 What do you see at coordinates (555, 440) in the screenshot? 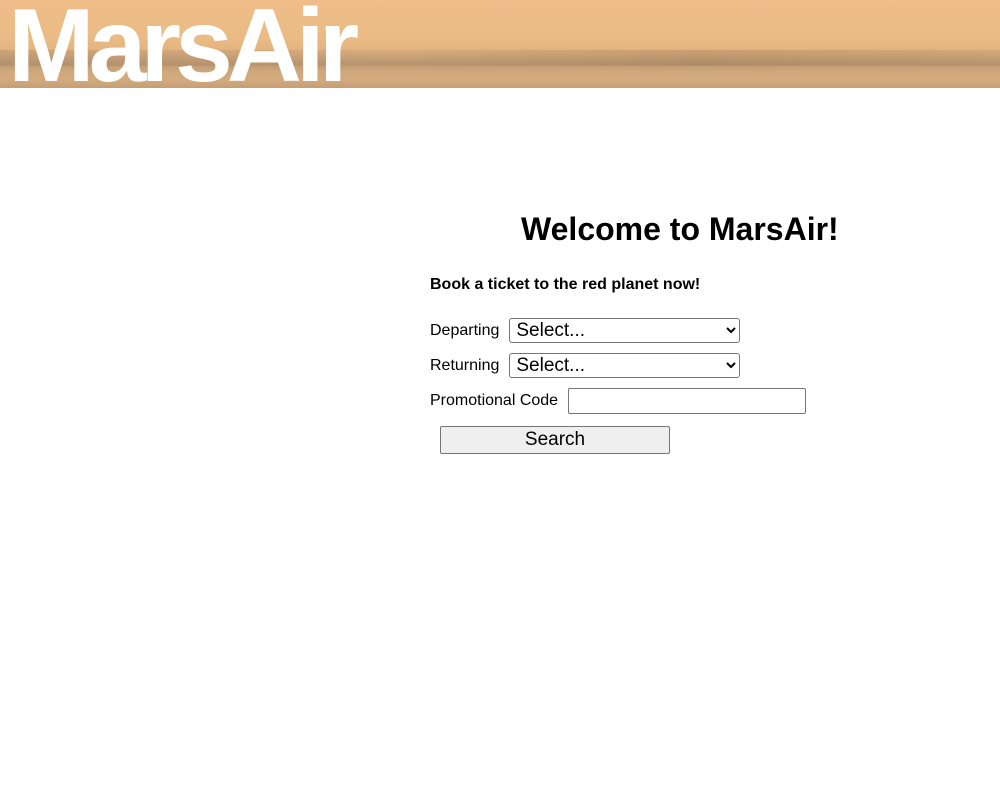
I see `search-button: Search` at bounding box center [555, 440].